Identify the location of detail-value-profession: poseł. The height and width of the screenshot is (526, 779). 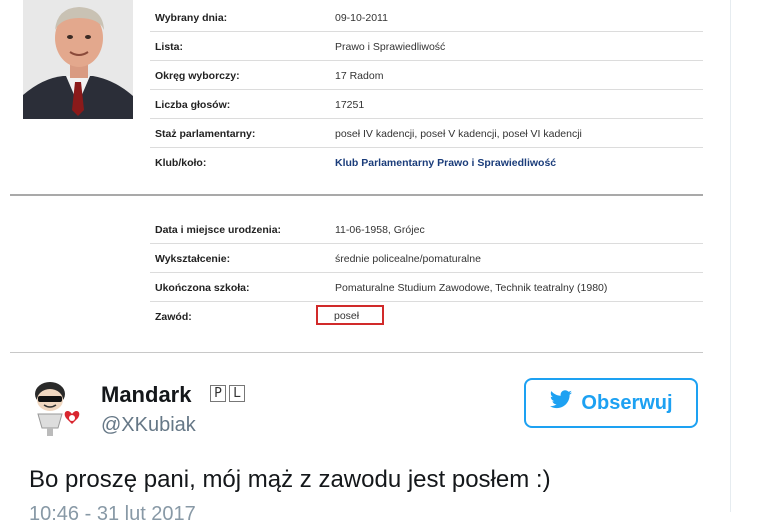
(347, 316).